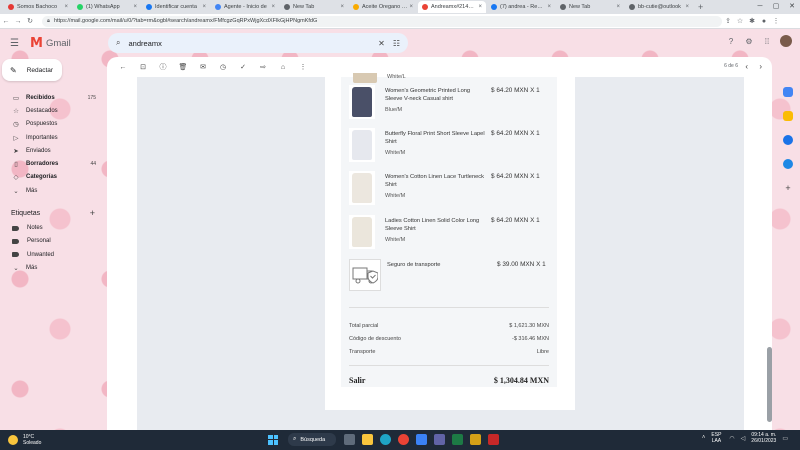  Describe the element at coordinates (53, 241) in the screenshot. I see `label-item-personal: Personal` at that location.